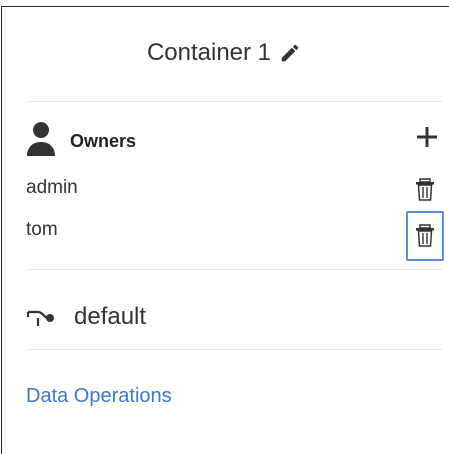  Describe the element at coordinates (99, 396) in the screenshot. I see `data-operations-link: Data Operations` at that location.